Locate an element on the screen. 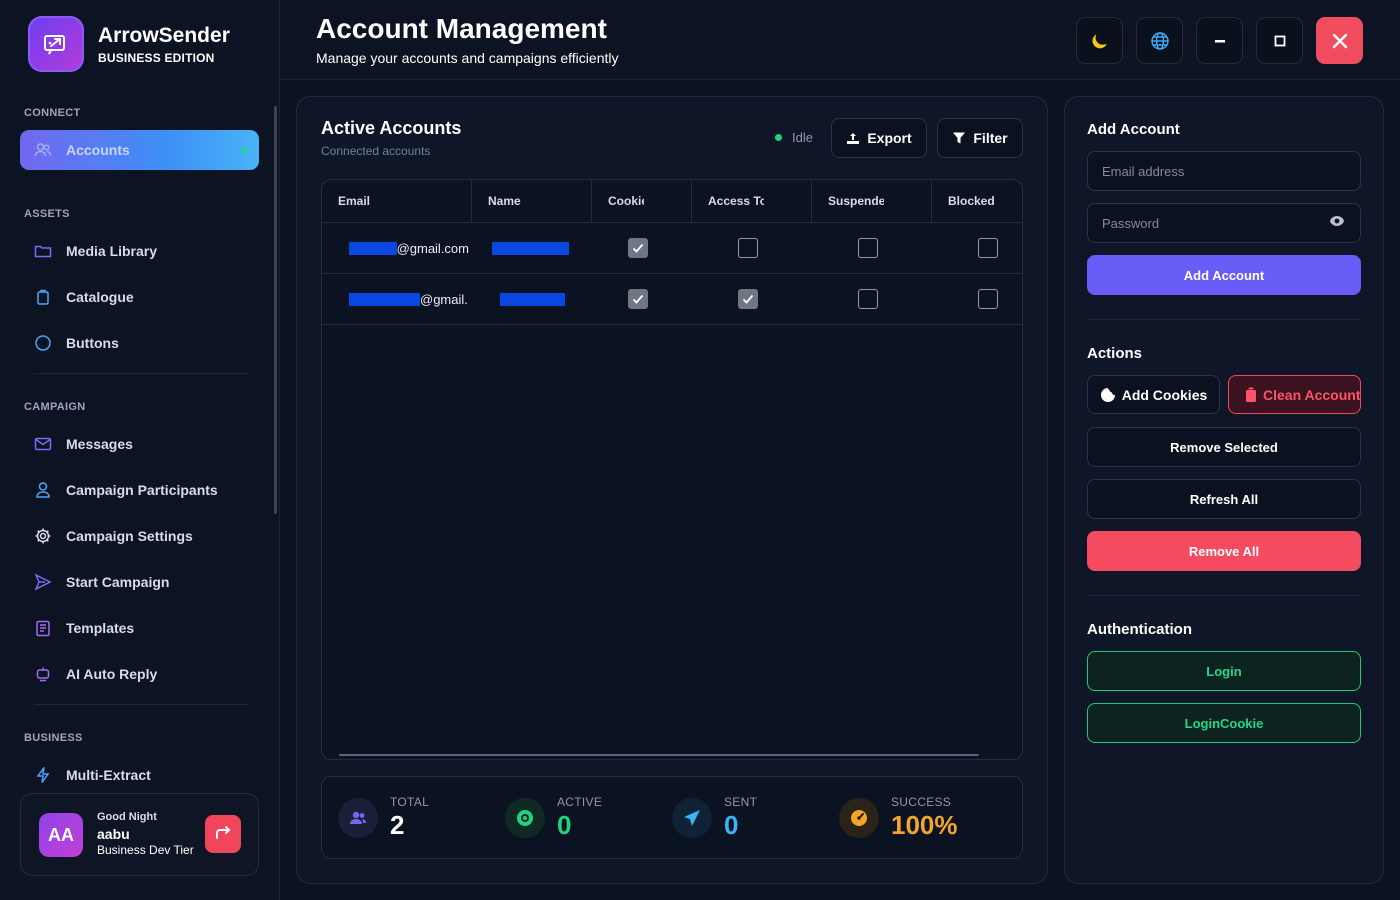  moon-icon is located at coordinates (1099, 40).